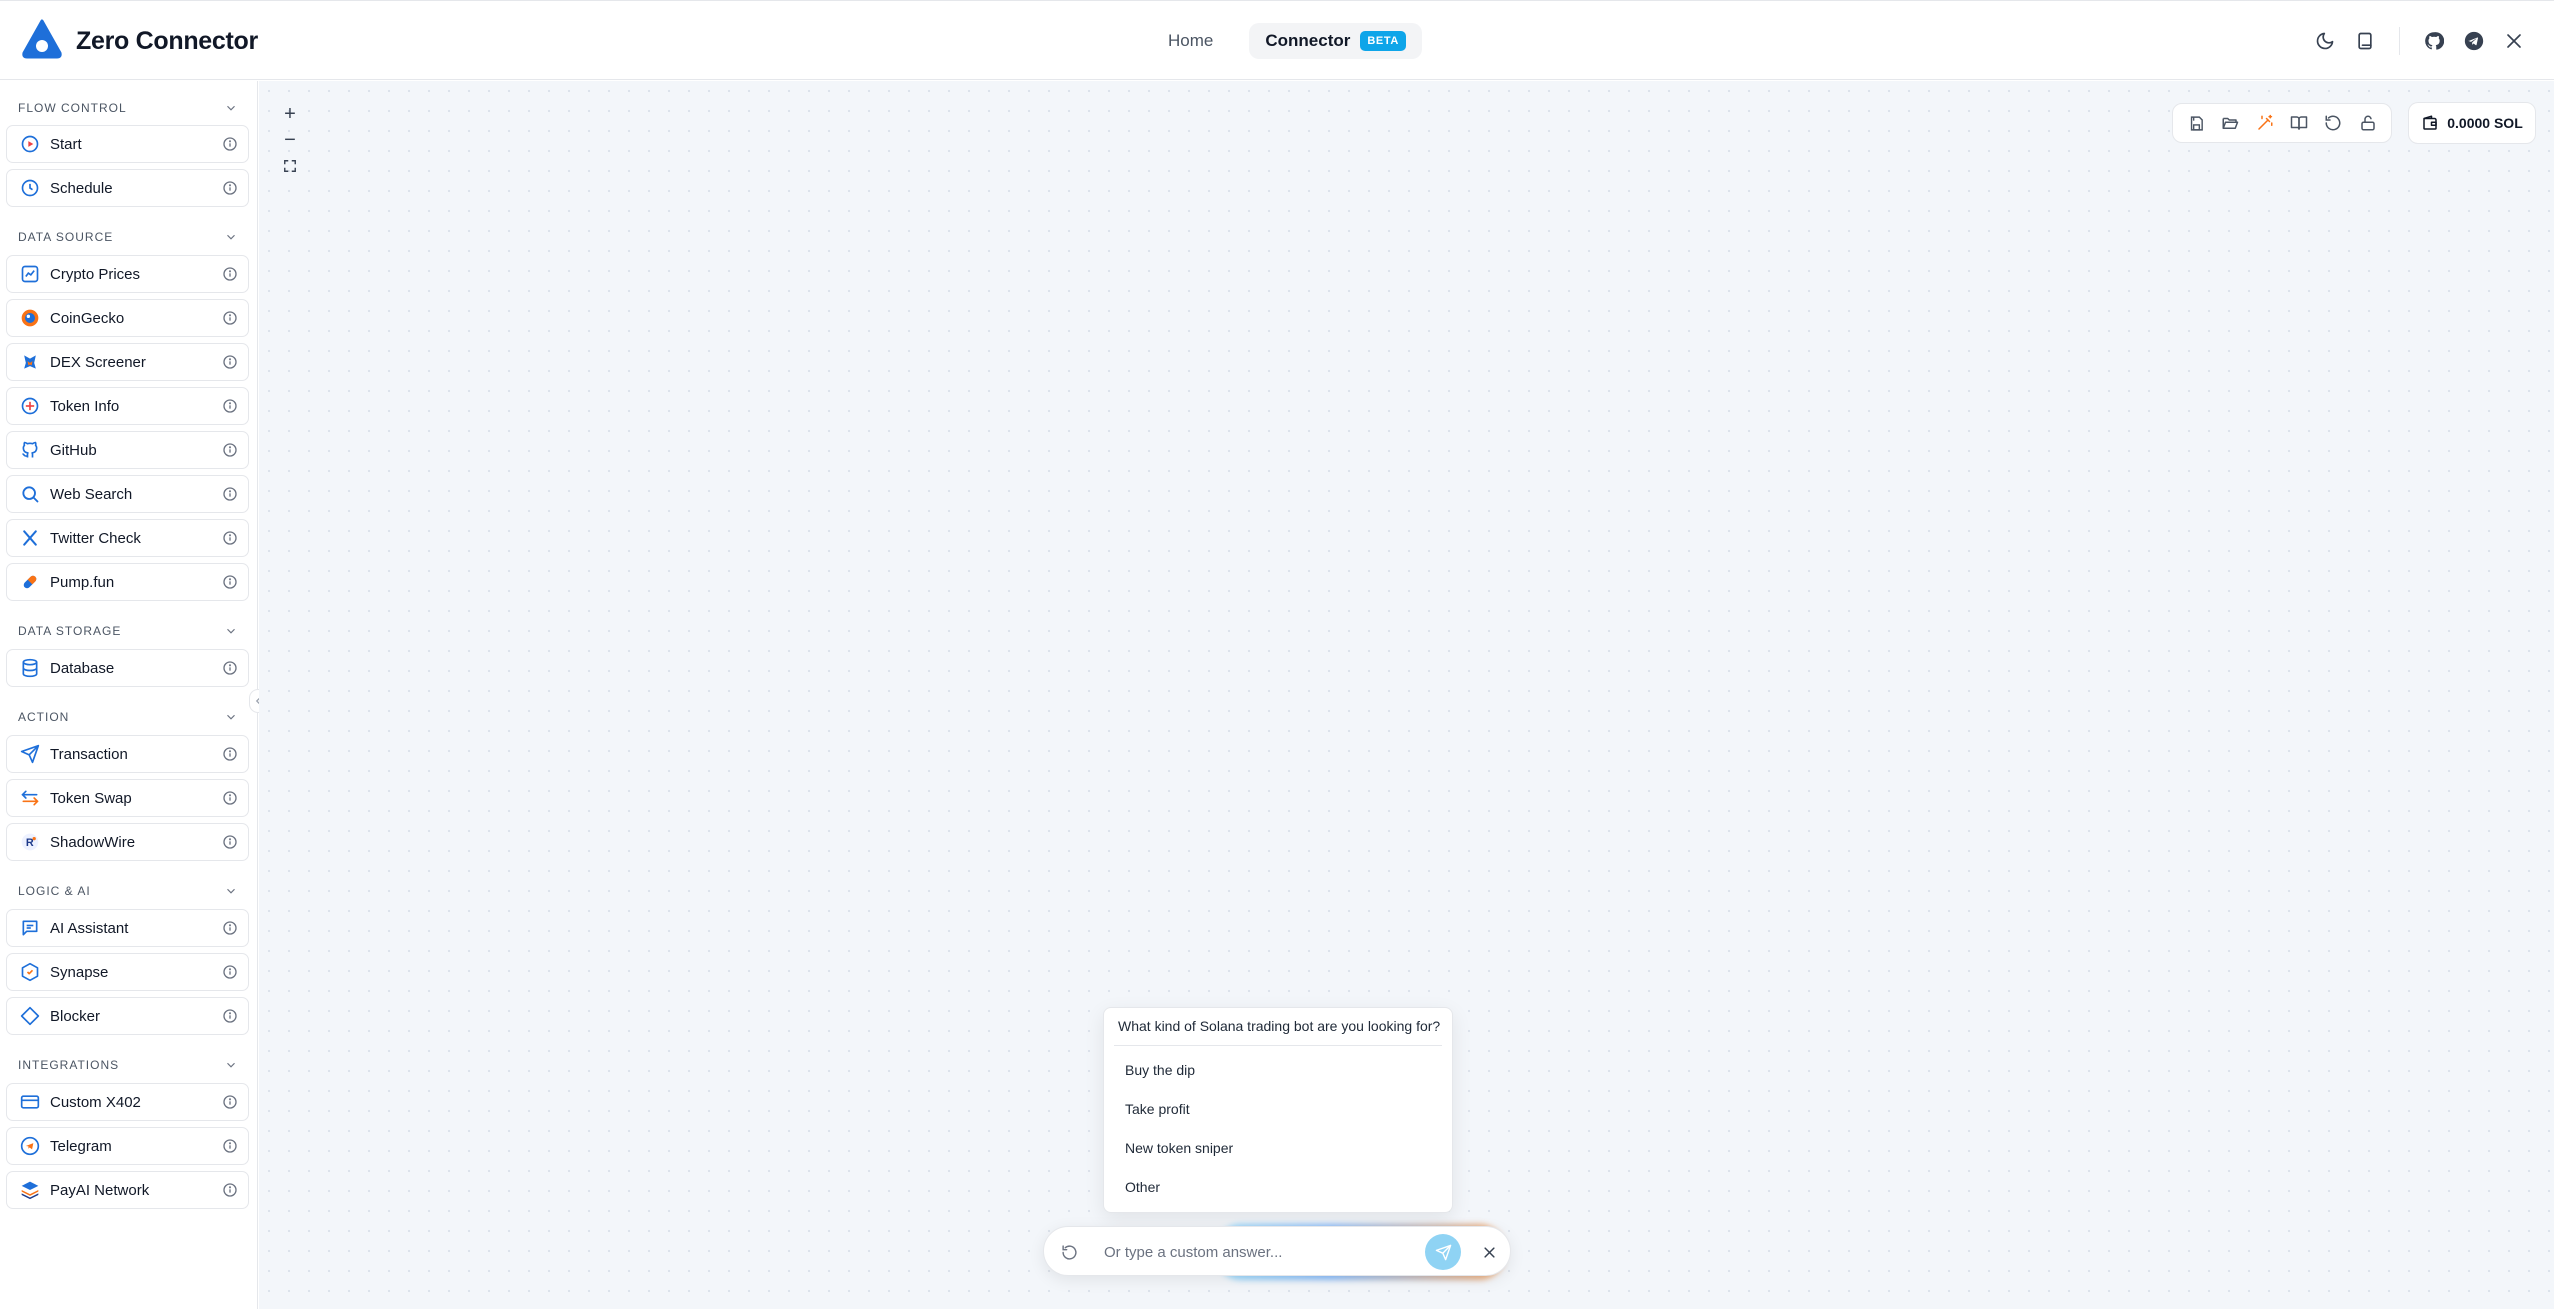 This screenshot has height=1309, width=2554. I want to click on nav-connector: Connector BETA, so click(1335, 41).